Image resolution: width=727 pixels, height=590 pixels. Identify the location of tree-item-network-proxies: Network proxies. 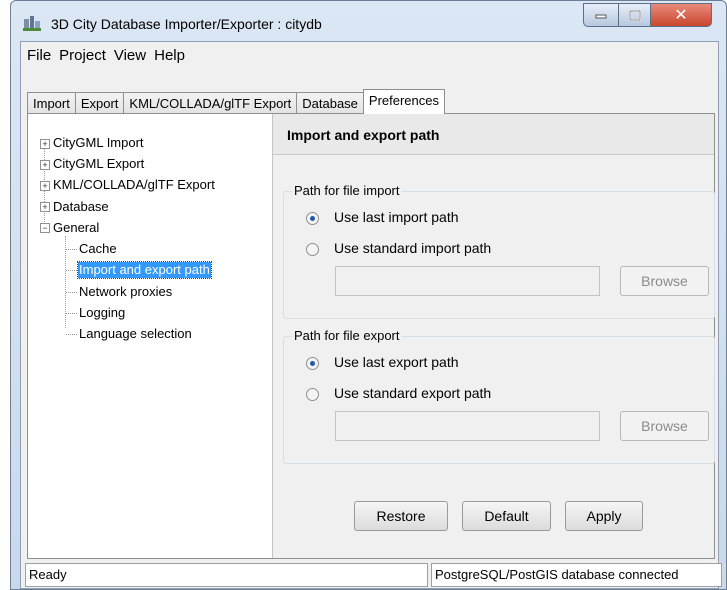
(125, 292).